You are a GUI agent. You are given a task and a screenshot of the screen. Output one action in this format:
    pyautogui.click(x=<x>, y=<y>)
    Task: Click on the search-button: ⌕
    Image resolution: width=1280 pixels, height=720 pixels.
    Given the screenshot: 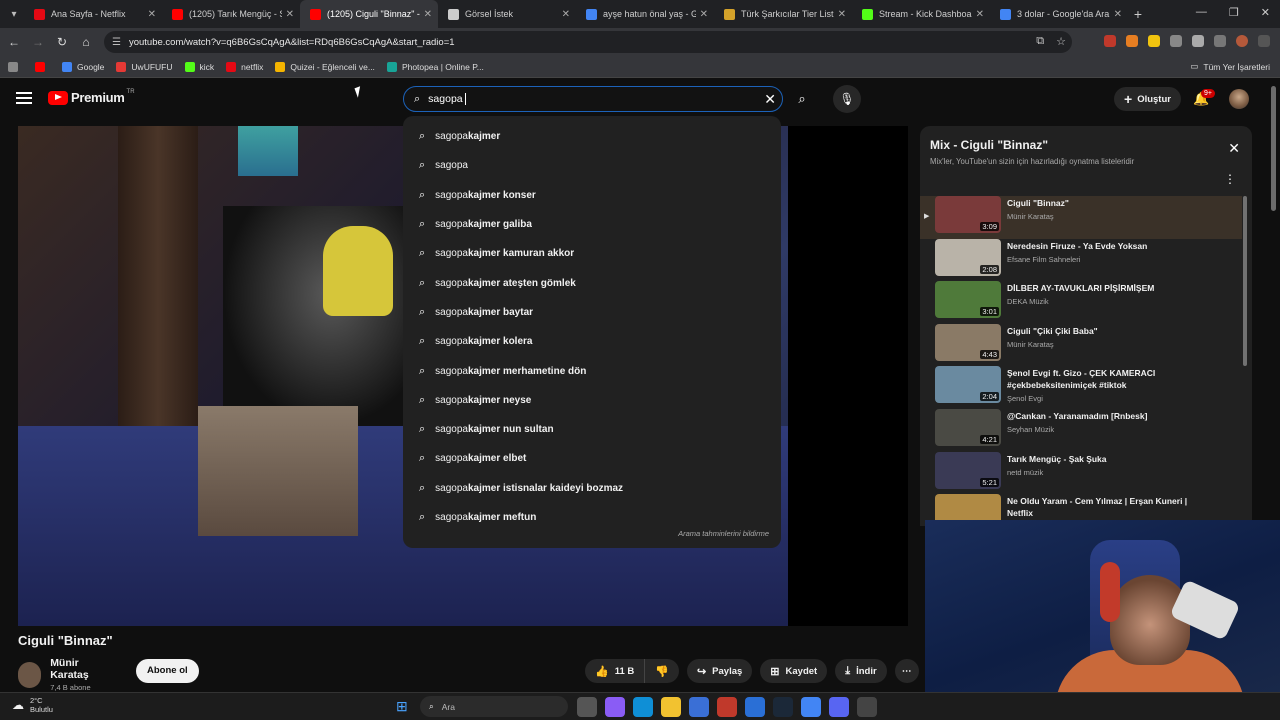 What is the action you would take?
    pyautogui.click(x=802, y=99)
    